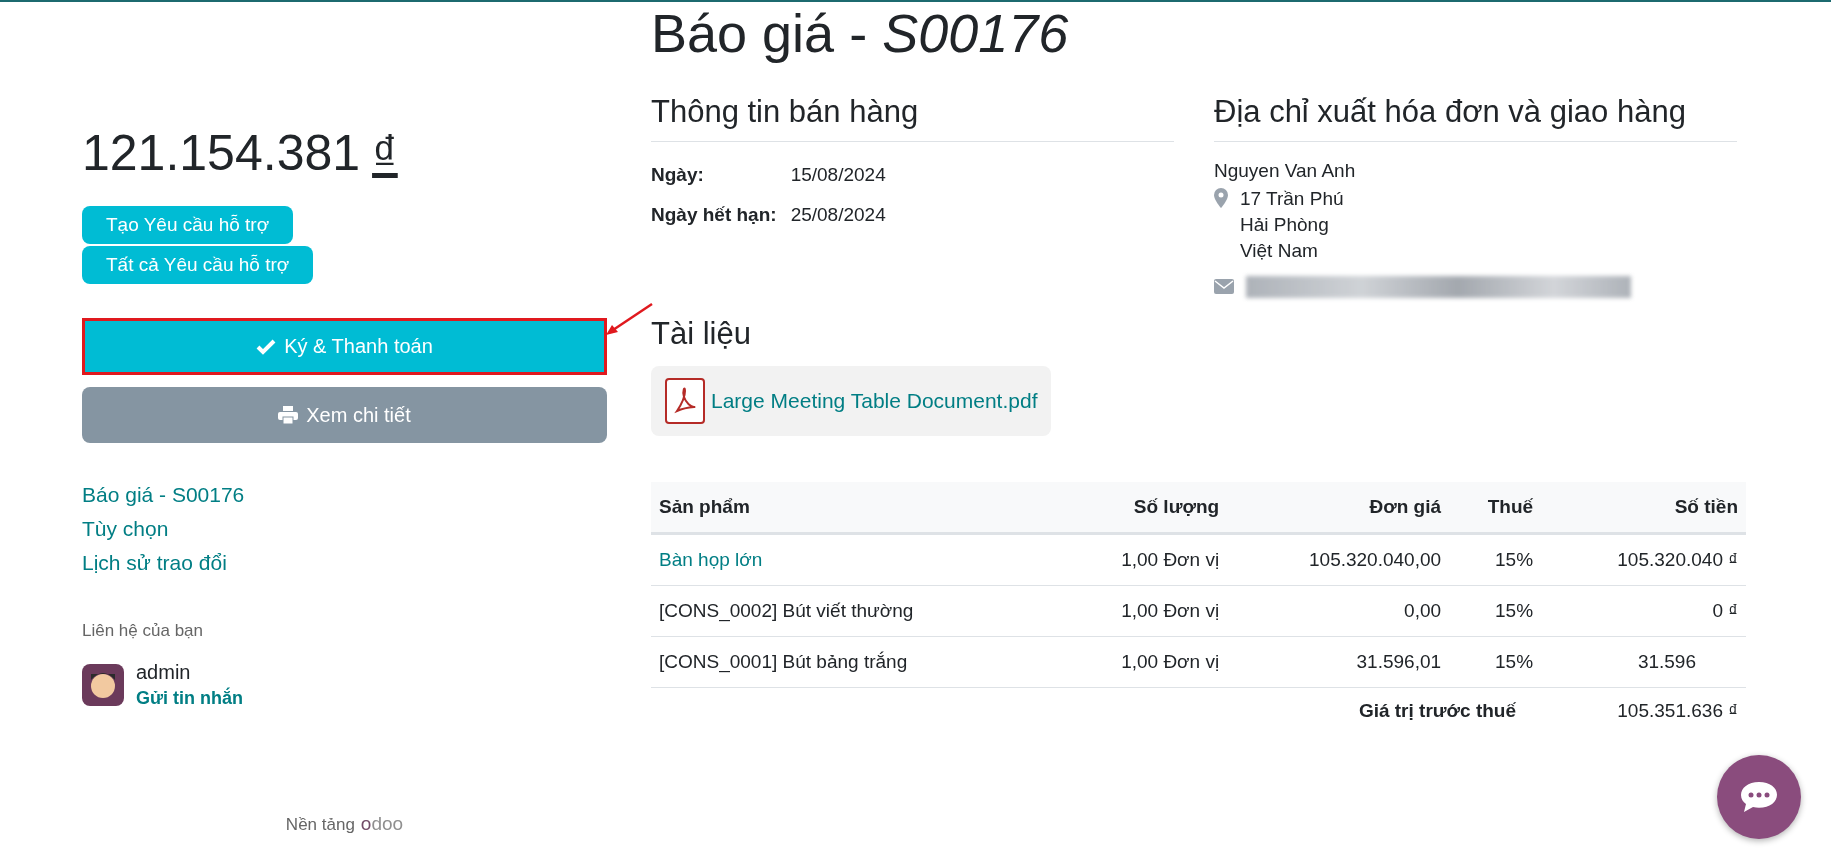  Describe the element at coordinates (382, 824) in the screenshot. I see `logo: odoo` at that location.